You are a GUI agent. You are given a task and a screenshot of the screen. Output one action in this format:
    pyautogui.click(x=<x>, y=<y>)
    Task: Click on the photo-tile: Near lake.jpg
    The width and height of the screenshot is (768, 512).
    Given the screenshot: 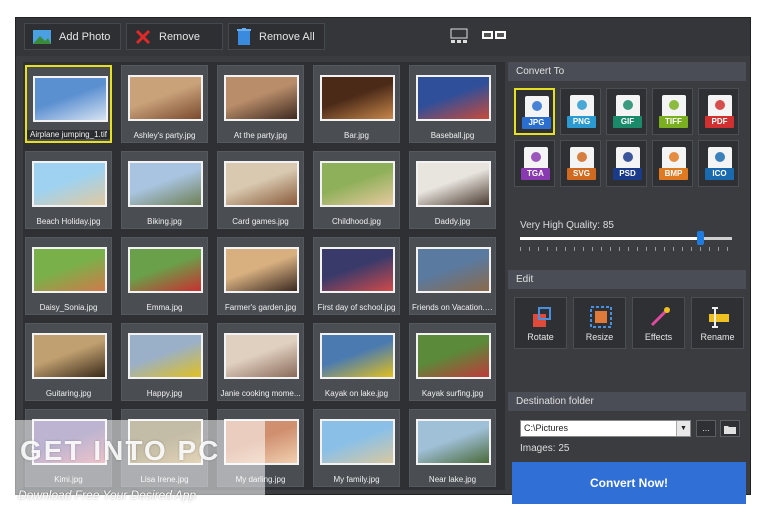 What is the action you would take?
    pyautogui.click(x=452, y=448)
    